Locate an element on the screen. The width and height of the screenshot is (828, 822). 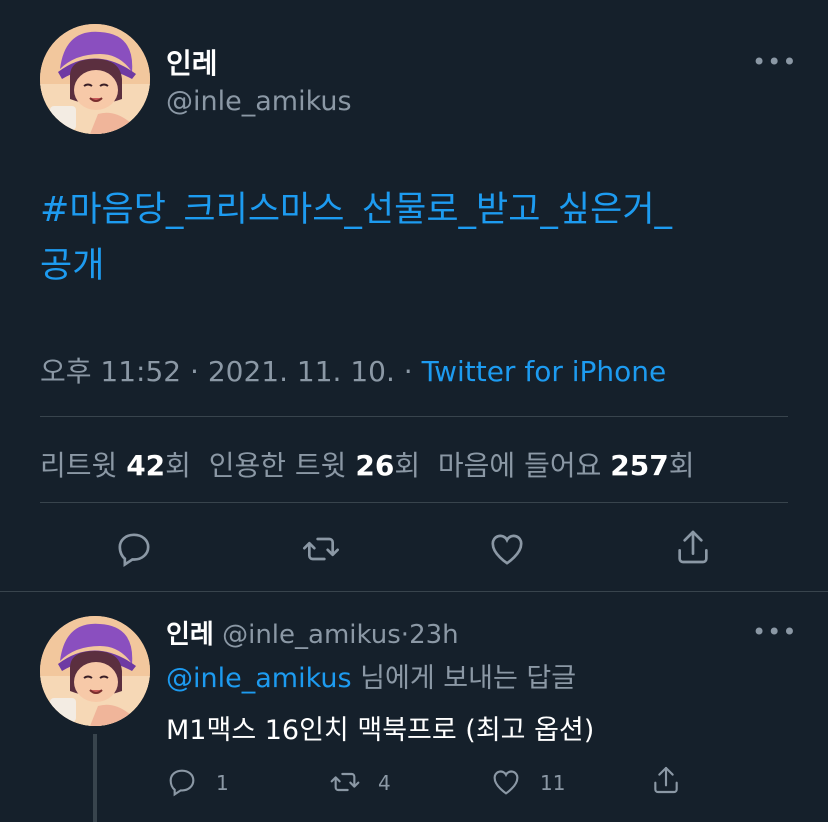
tweet-text-line-2: 공개 is located at coordinates (356, 266).